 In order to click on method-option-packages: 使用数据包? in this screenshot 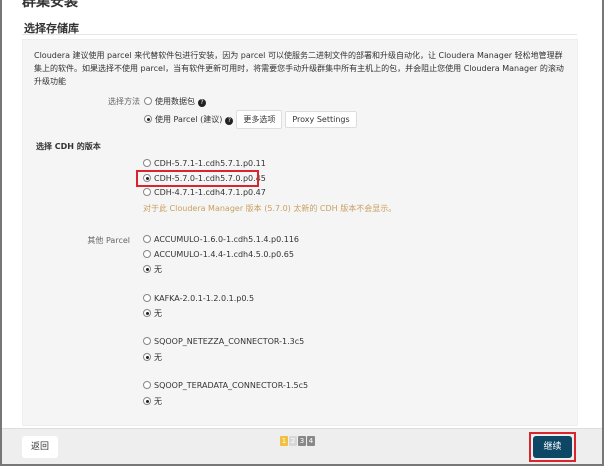, I will do `click(175, 101)`.